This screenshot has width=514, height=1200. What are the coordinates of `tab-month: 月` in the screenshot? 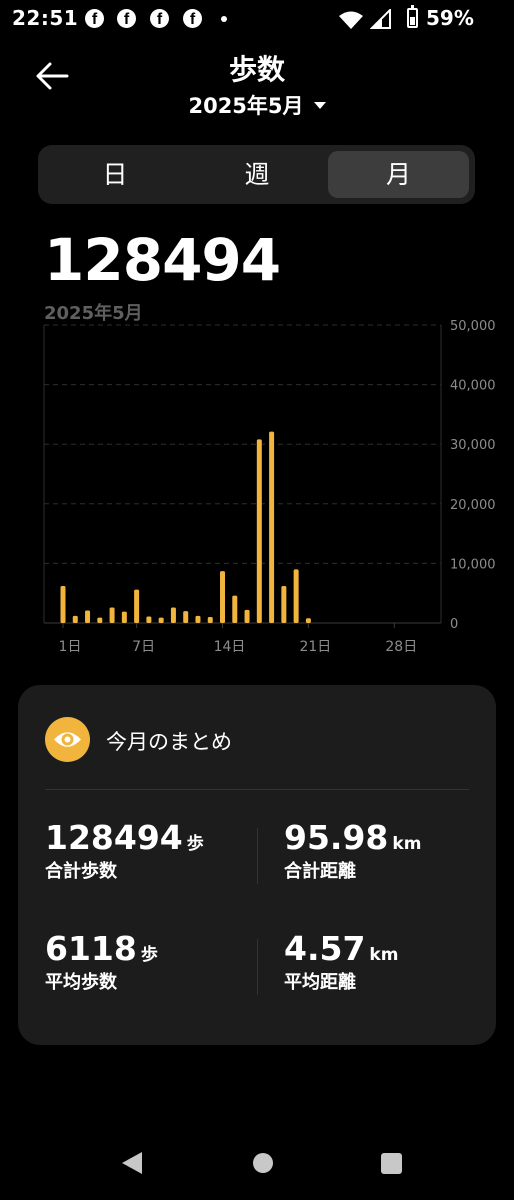 It's located at (398, 174).